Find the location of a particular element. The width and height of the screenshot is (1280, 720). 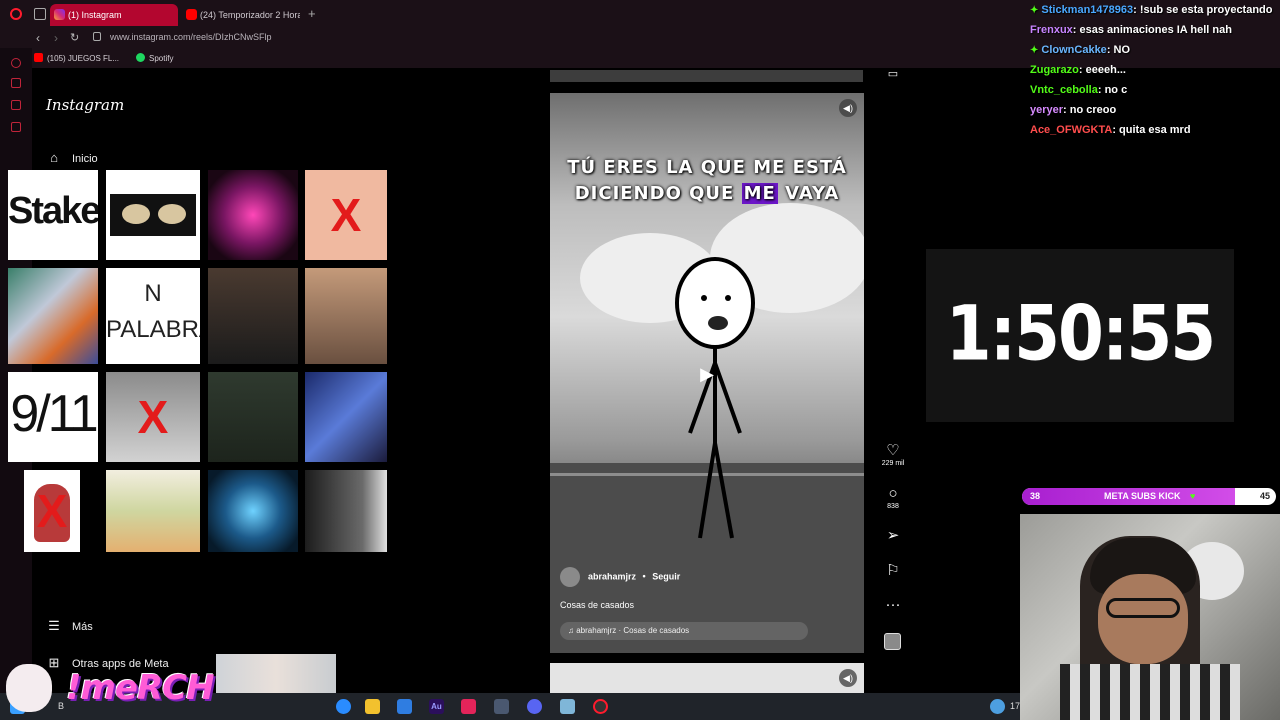

like-button: ♡ 229 mil is located at coordinates (893, 455).